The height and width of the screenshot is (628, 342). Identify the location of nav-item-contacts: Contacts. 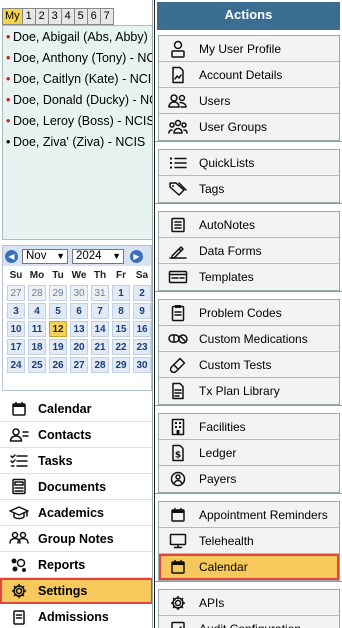
(76, 435).